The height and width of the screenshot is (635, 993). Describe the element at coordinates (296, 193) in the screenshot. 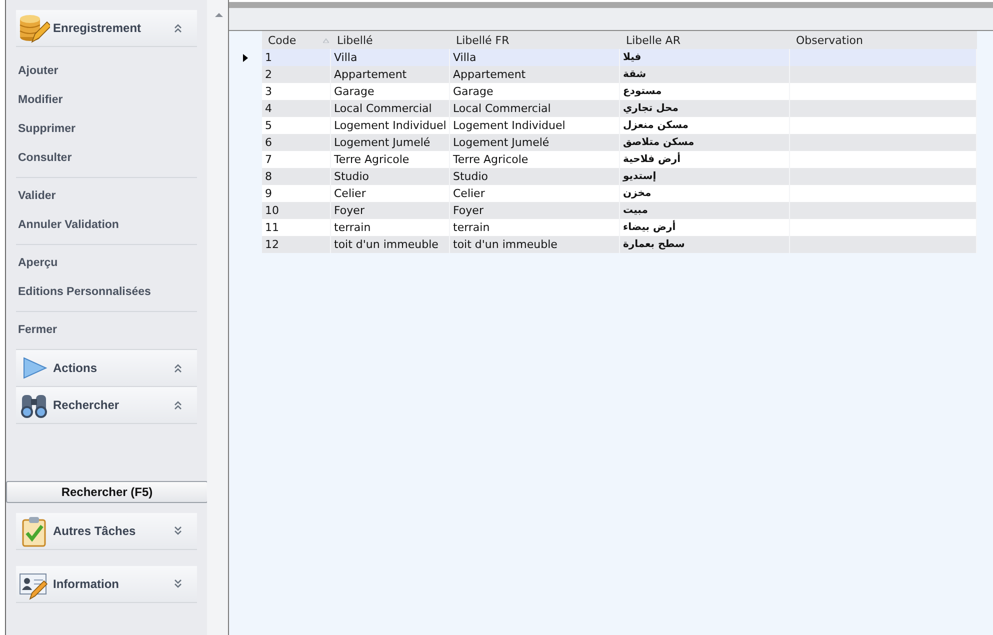

I see `table-cell: 9` at that location.